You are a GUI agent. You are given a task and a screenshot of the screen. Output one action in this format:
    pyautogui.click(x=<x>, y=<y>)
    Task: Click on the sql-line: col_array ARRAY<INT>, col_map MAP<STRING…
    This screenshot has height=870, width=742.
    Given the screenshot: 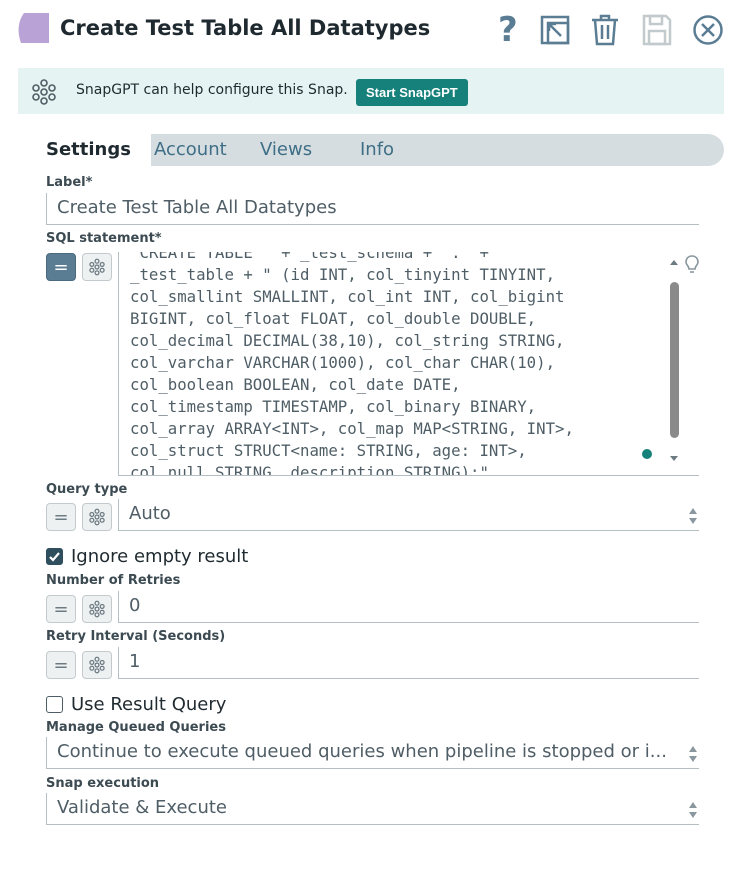 What is the action you would take?
    pyautogui.click(x=352, y=428)
    